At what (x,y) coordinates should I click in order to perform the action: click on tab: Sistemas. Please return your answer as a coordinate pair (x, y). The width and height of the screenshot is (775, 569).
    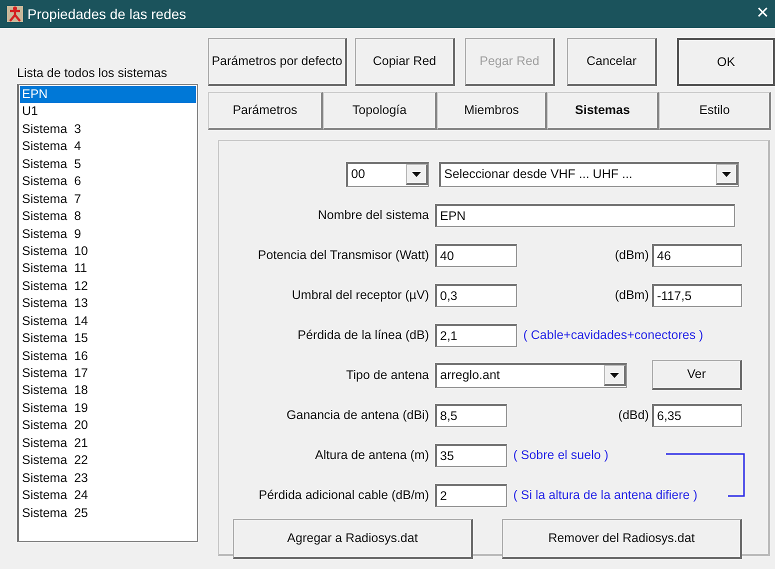
    Looking at the image, I should click on (603, 111).